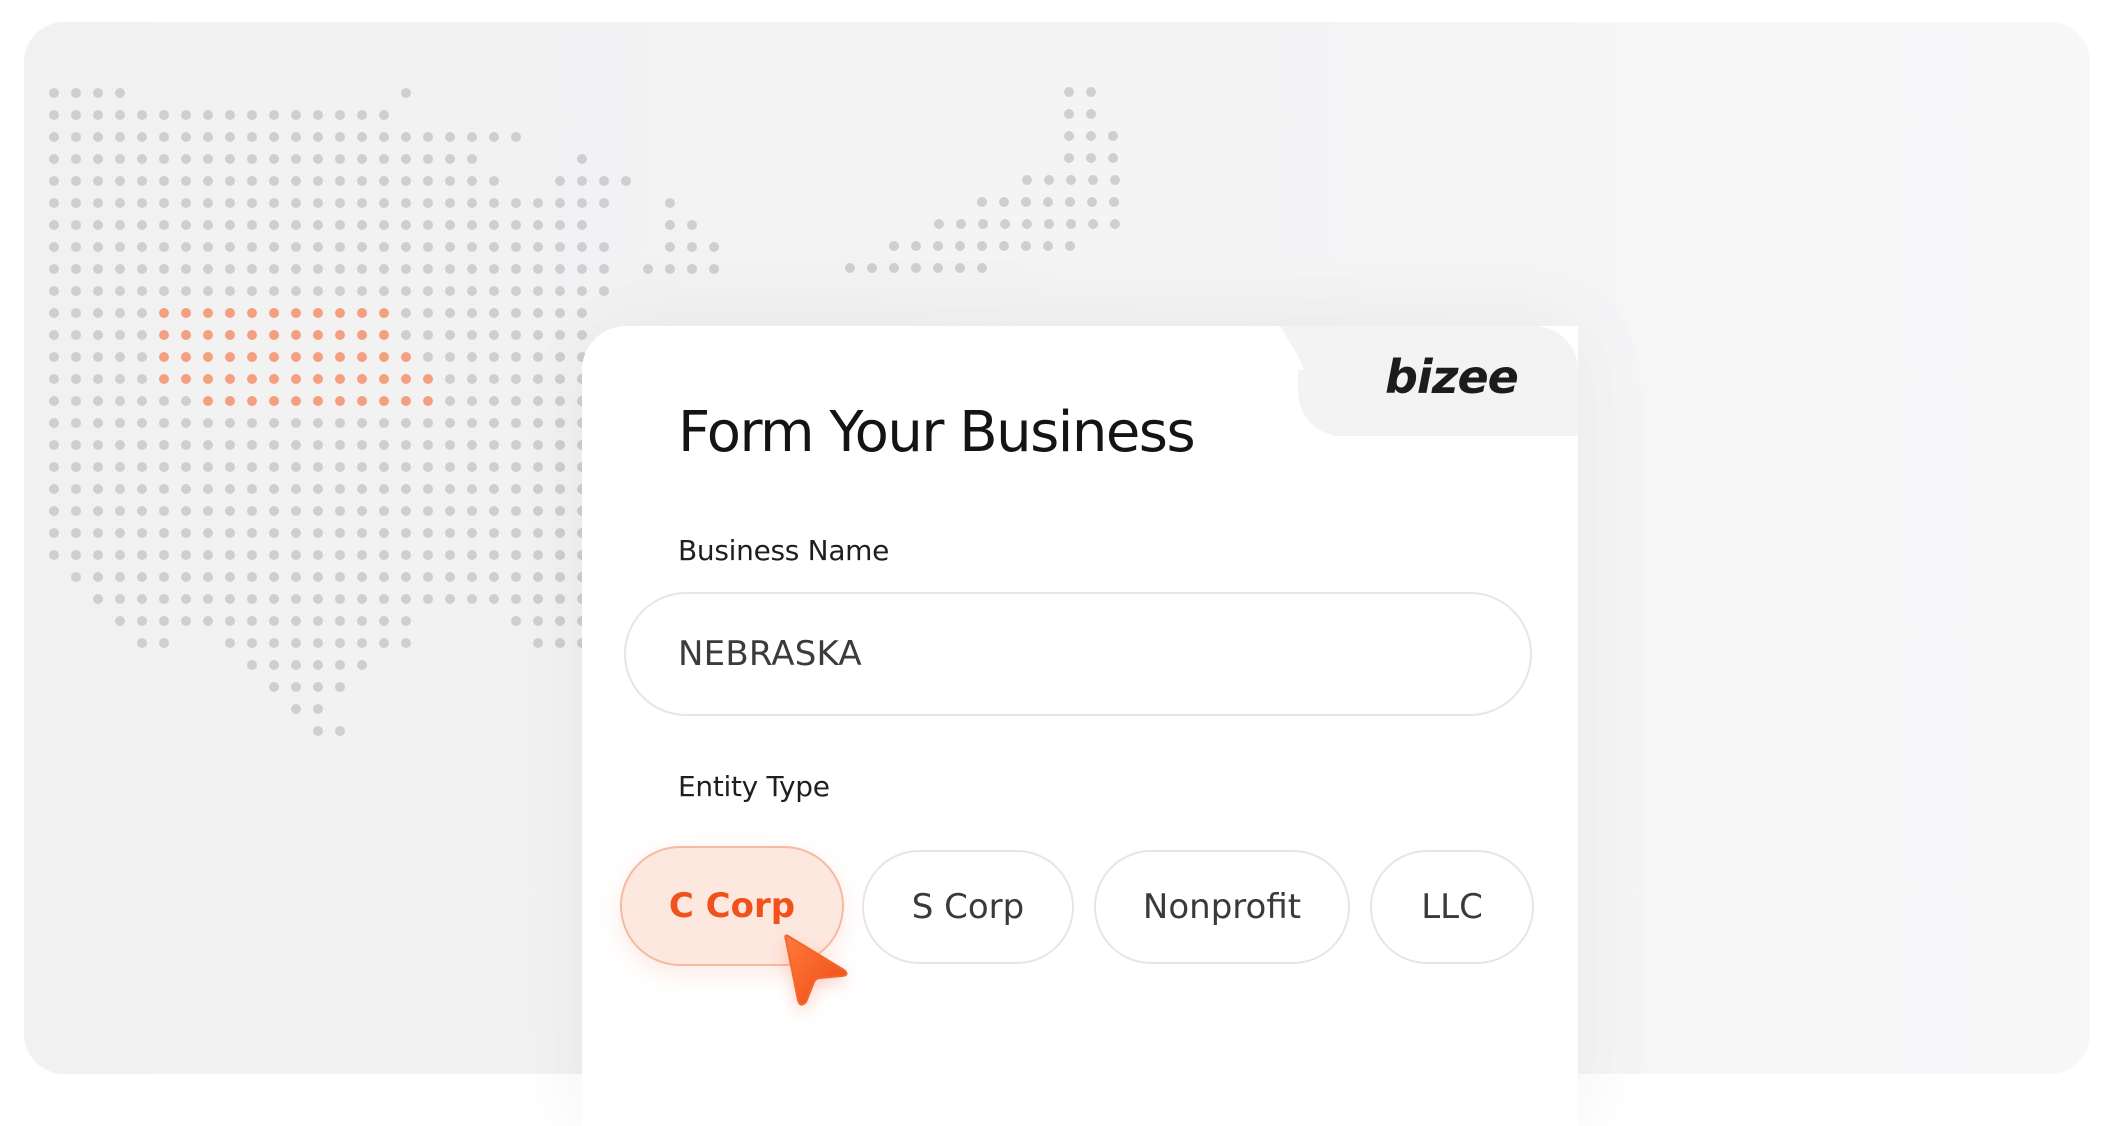  Describe the element at coordinates (968, 907) in the screenshot. I see `entity-option-s-corp: S Corp` at that location.